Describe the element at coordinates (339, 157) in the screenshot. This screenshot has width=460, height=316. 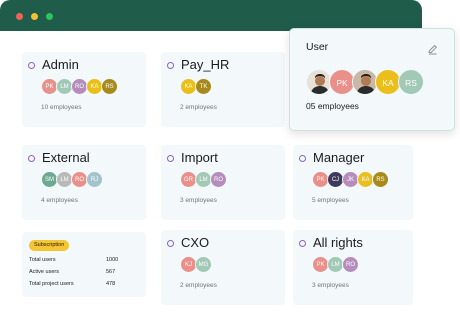
I see `group-title: Manager` at that location.